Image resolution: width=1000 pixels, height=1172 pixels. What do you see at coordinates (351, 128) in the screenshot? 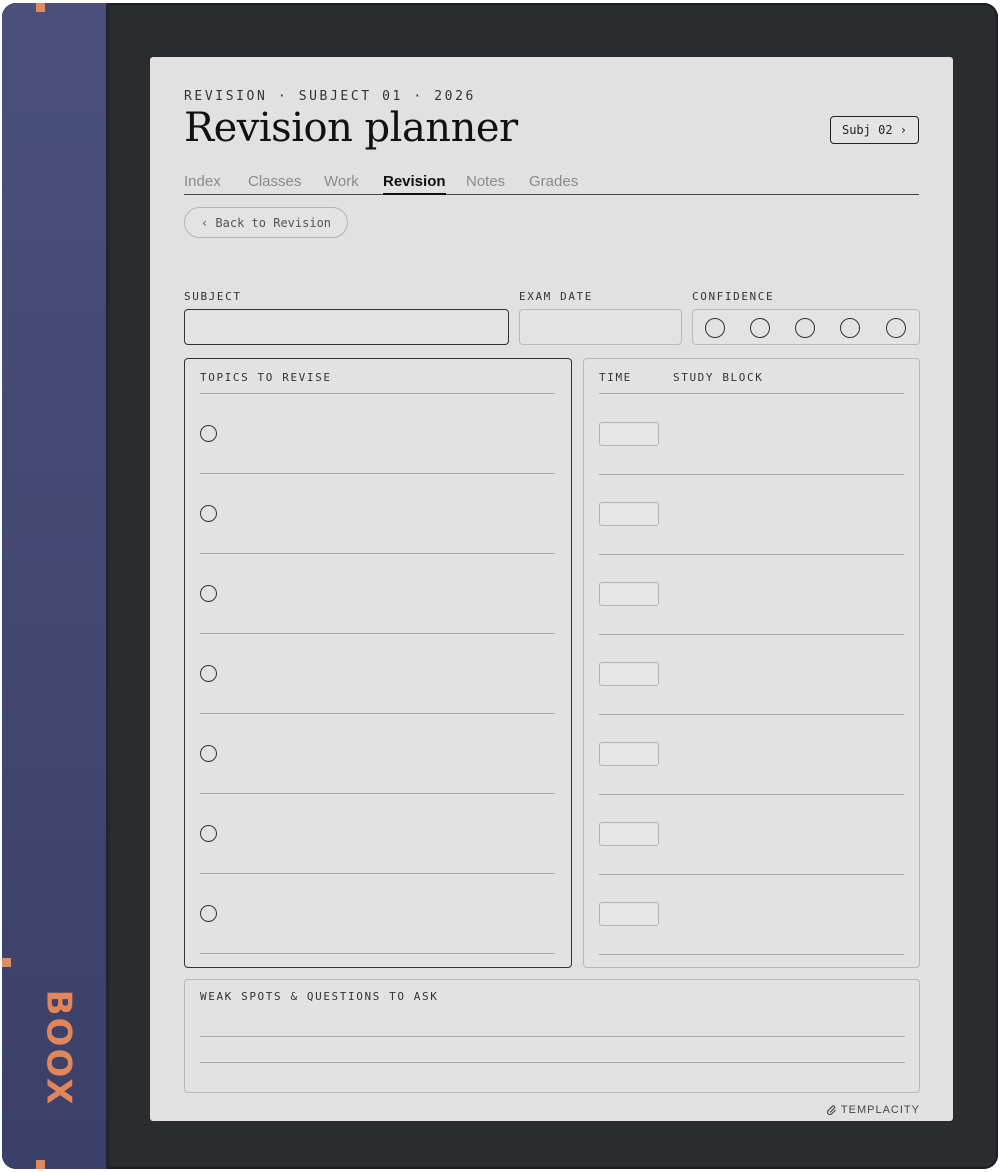
I see `page-title: Revision planner` at bounding box center [351, 128].